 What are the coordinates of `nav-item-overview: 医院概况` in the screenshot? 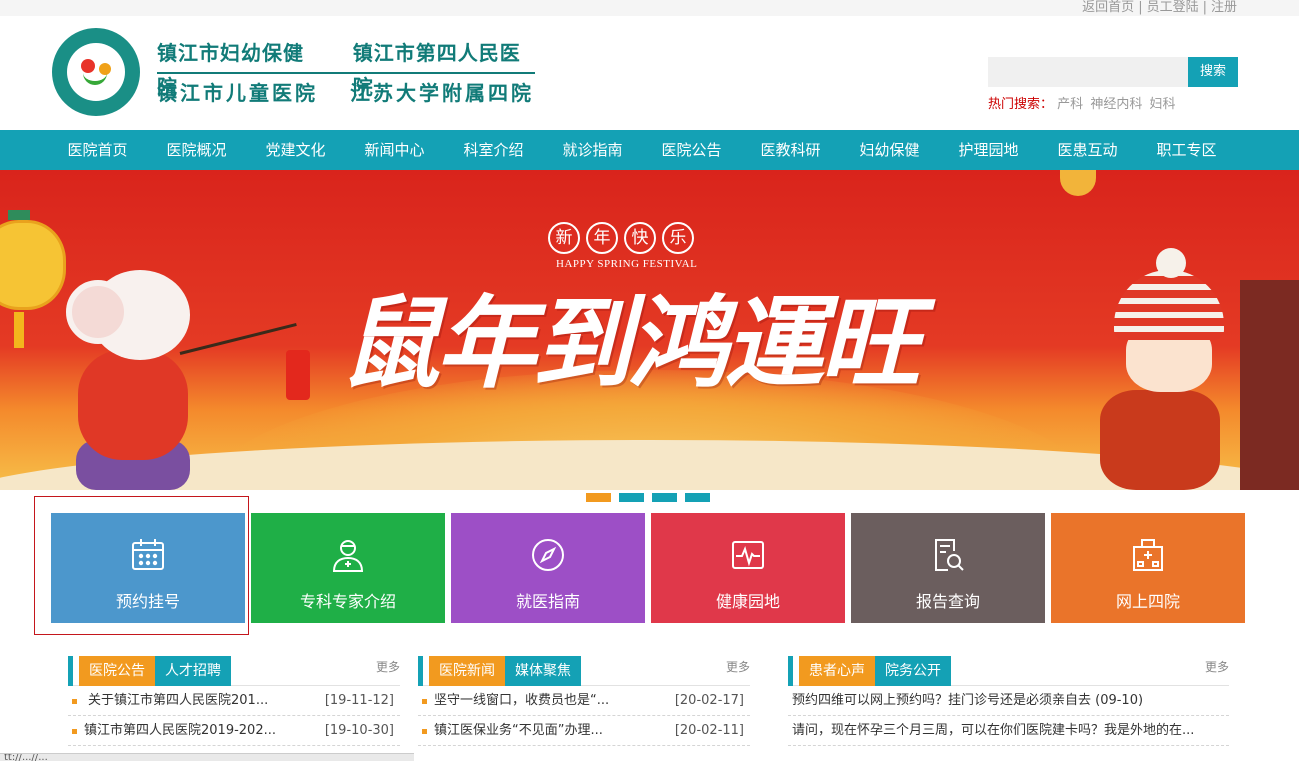 It's located at (196, 150).